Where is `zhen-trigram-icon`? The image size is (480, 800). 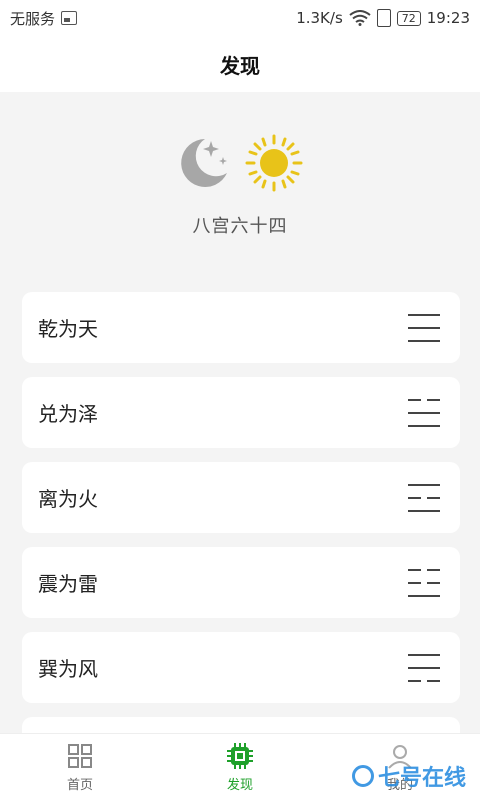
zhen-trigram-icon is located at coordinates (424, 582).